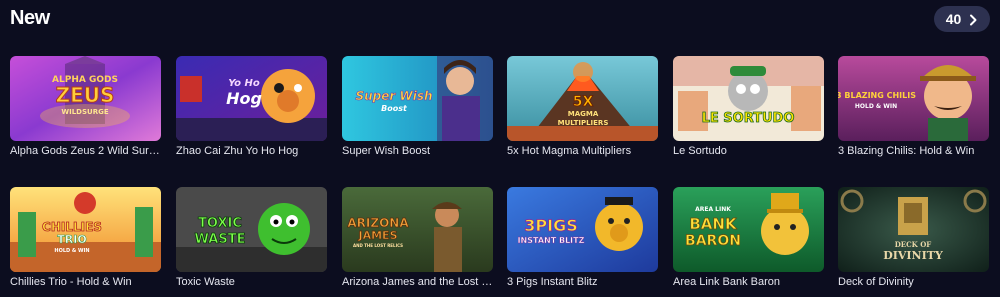 The width and height of the screenshot is (1000, 297). Describe the element at coordinates (583, 102) in the screenshot. I see `logo-line: 5X` at that location.